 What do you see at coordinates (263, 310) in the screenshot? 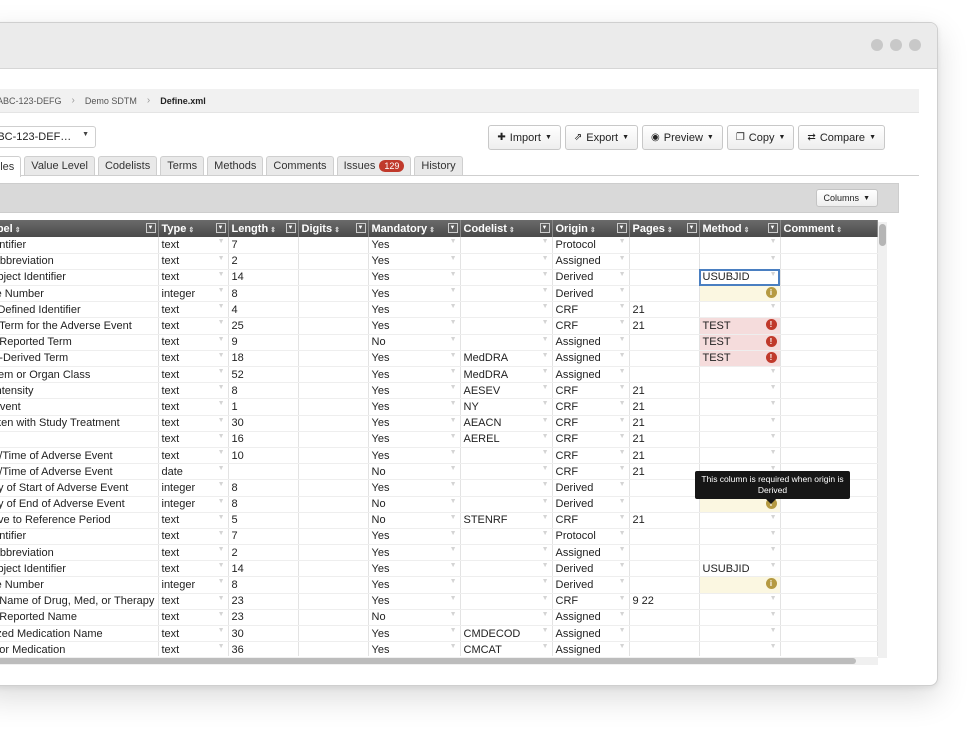
I see `cell-length: 4` at bounding box center [263, 310].